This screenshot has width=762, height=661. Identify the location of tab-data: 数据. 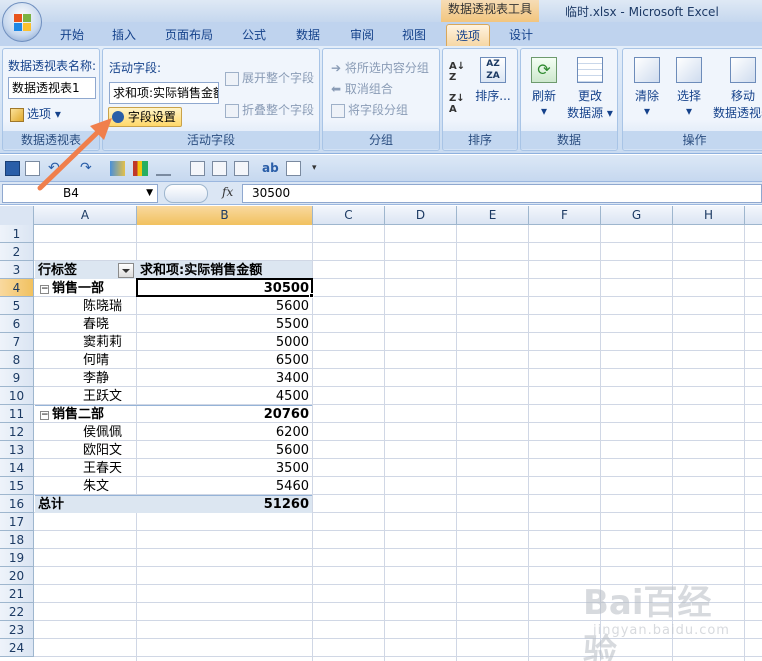
(308, 35).